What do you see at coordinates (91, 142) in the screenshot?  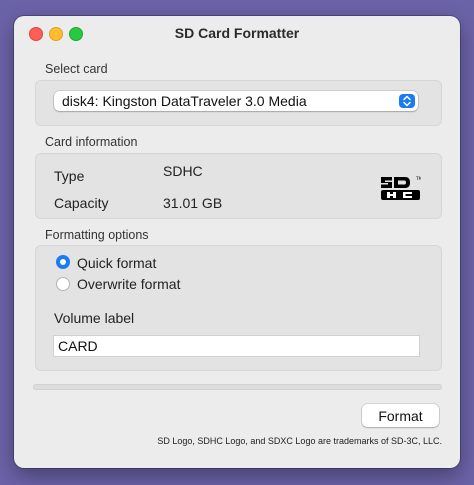 I see `card-information-label: Card information` at bounding box center [91, 142].